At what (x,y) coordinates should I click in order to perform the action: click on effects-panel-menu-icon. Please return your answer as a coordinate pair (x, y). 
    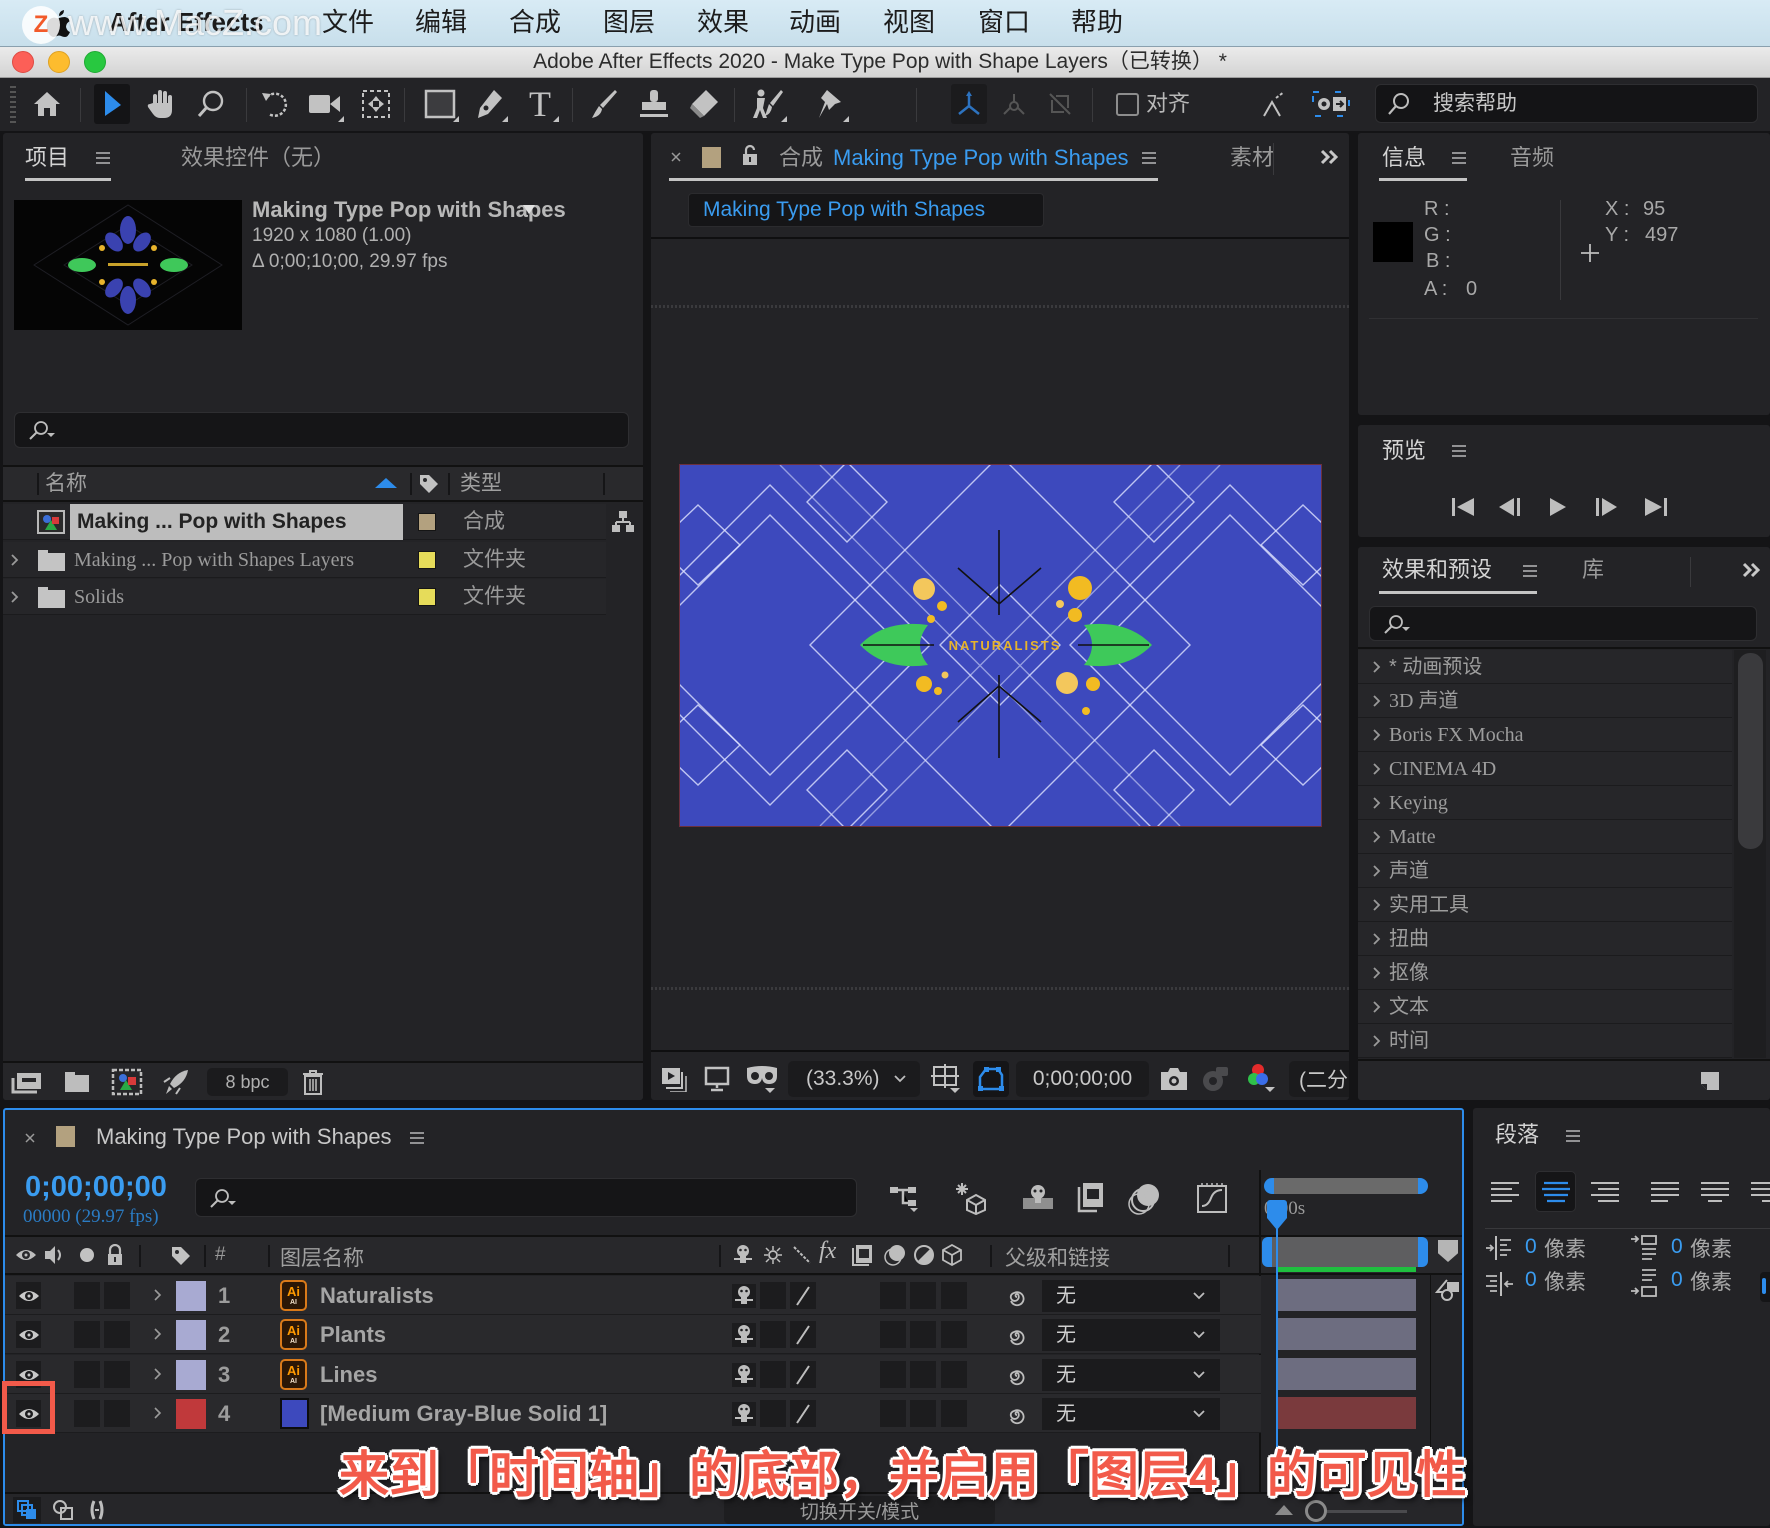
    Looking at the image, I should click on (1530, 571).